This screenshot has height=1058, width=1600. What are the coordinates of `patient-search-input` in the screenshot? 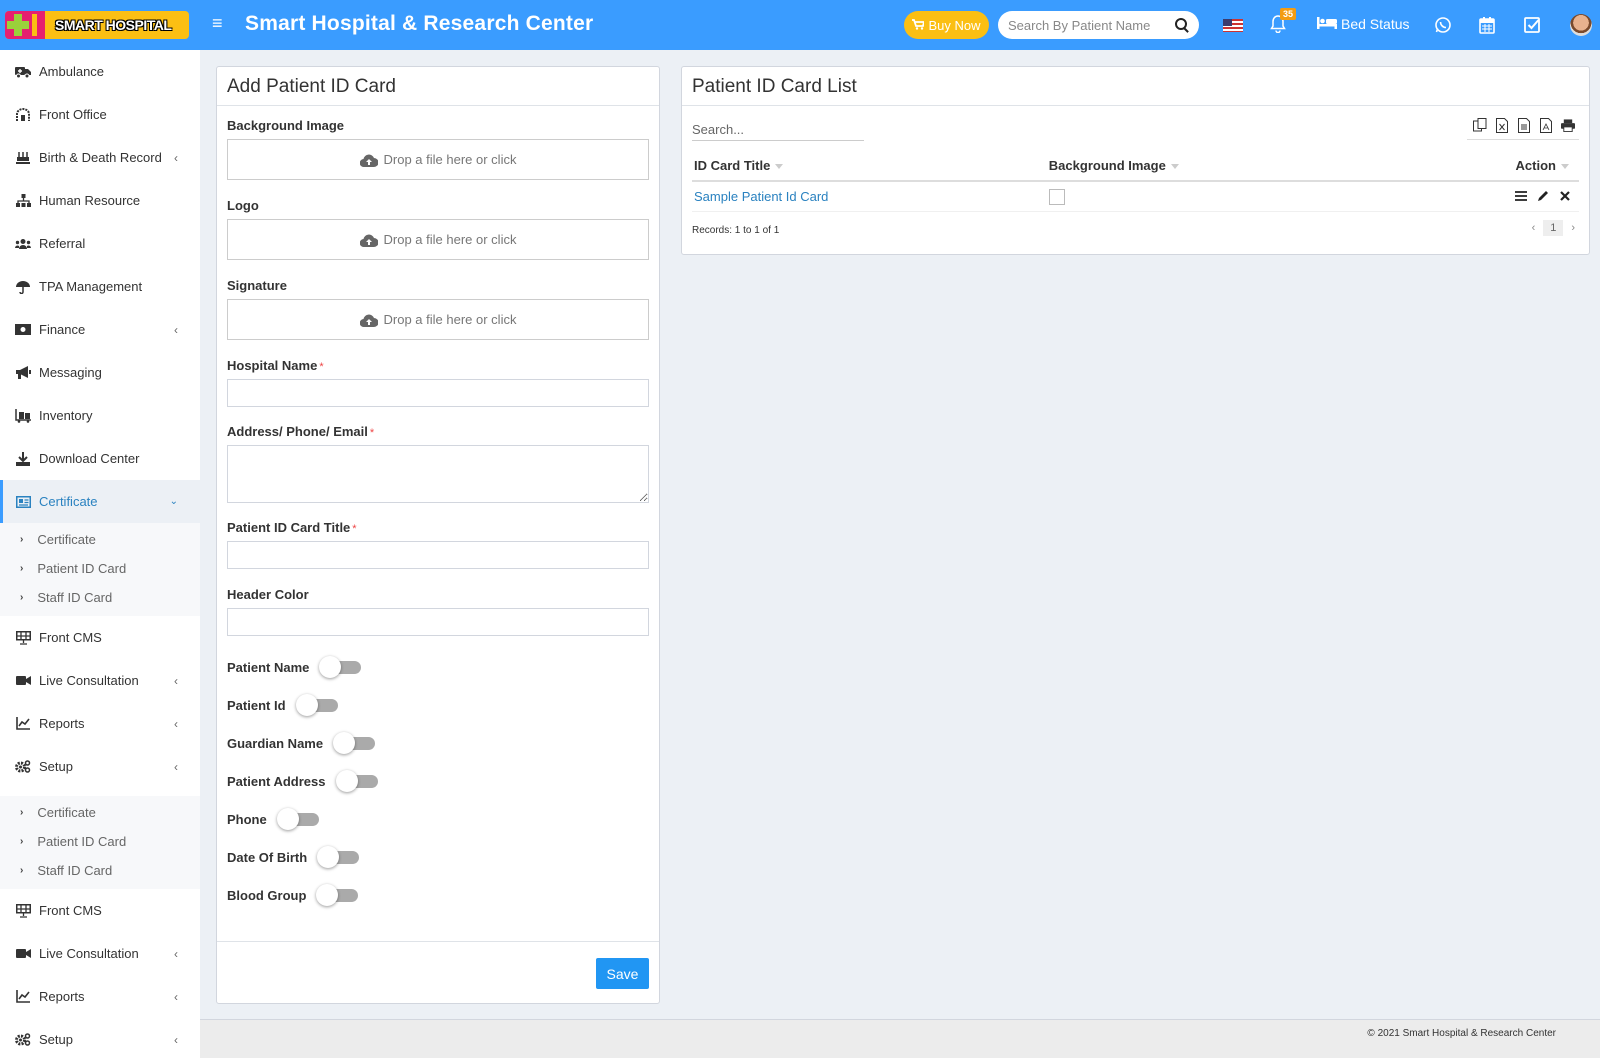 It's located at (1088, 25).